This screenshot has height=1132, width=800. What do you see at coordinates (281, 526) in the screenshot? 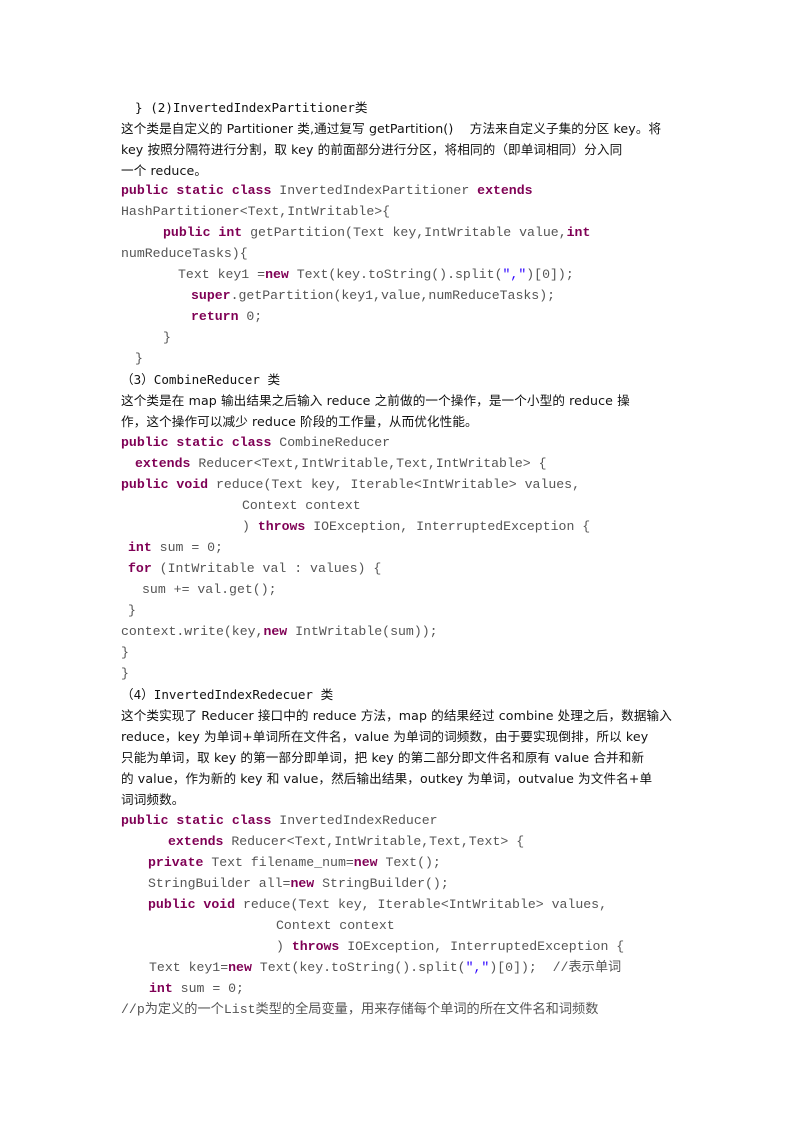
I see `keyword: throws` at bounding box center [281, 526].